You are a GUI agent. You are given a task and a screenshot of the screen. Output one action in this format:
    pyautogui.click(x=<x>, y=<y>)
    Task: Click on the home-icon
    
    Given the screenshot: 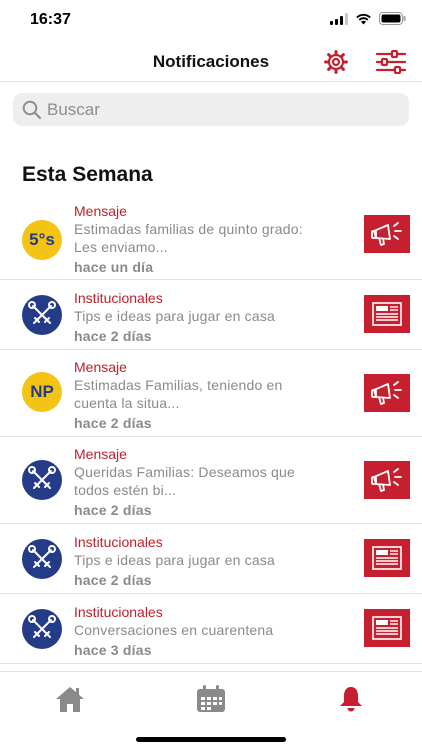 What is the action you would take?
    pyautogui.click(x=70, y=699)
    